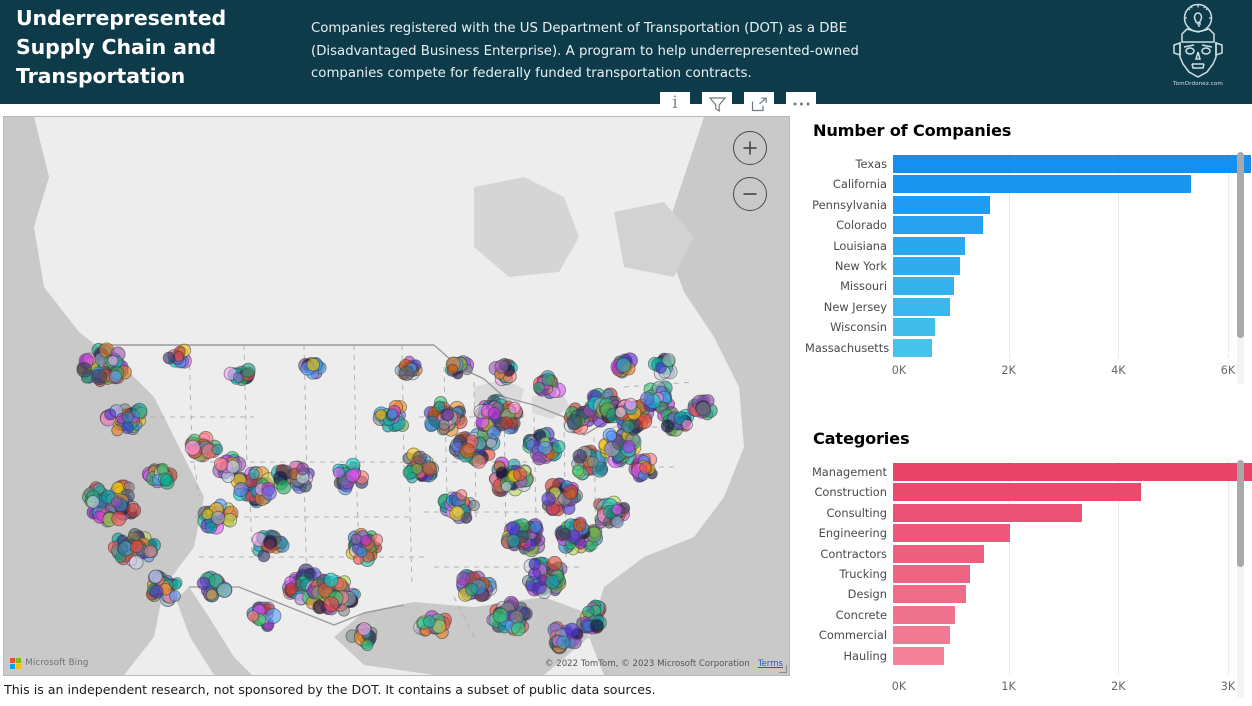 This screenshot has width=1252, height=706. What do you see at coordinates (1028, 615) in the screenshot?
I see `bar-row: Concrete` at bounding box center [1028, 615].